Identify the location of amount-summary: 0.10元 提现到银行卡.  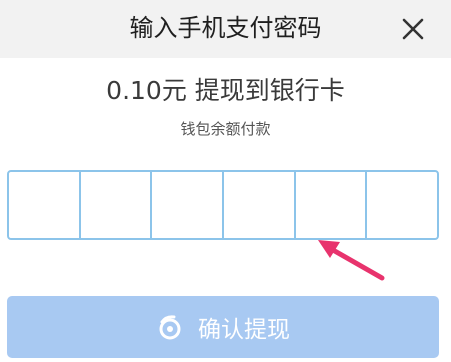
(225, 91).